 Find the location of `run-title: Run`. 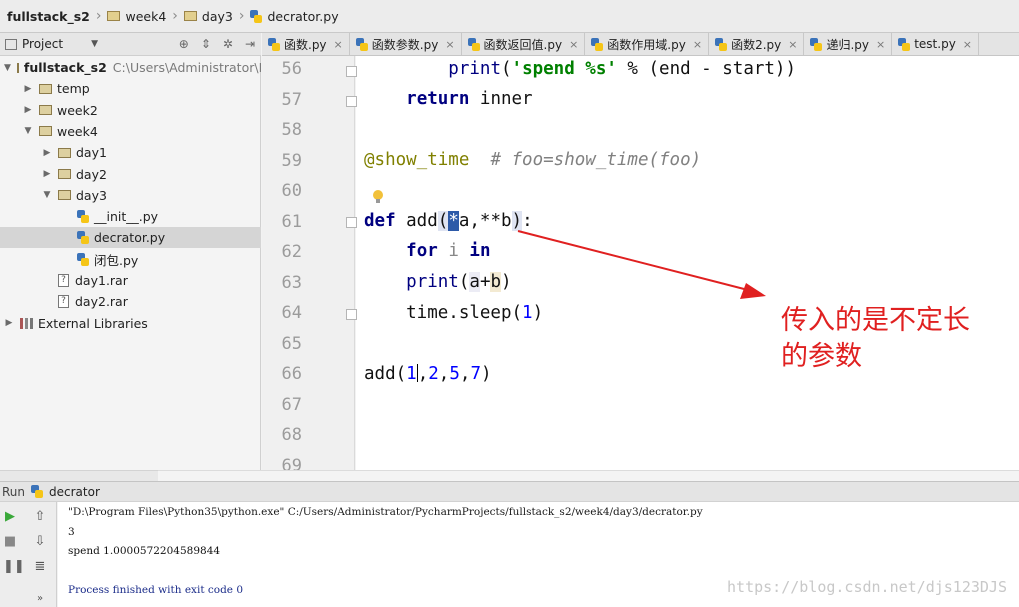

run-title: Run is located at coordinates (13, 492).